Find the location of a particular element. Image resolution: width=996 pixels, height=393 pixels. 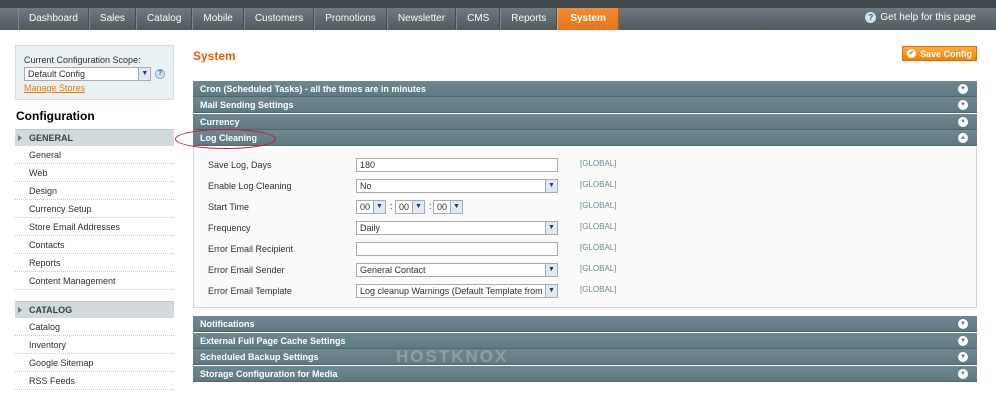

field-label: Error Email Recipient is located at coordinates (251, 249).